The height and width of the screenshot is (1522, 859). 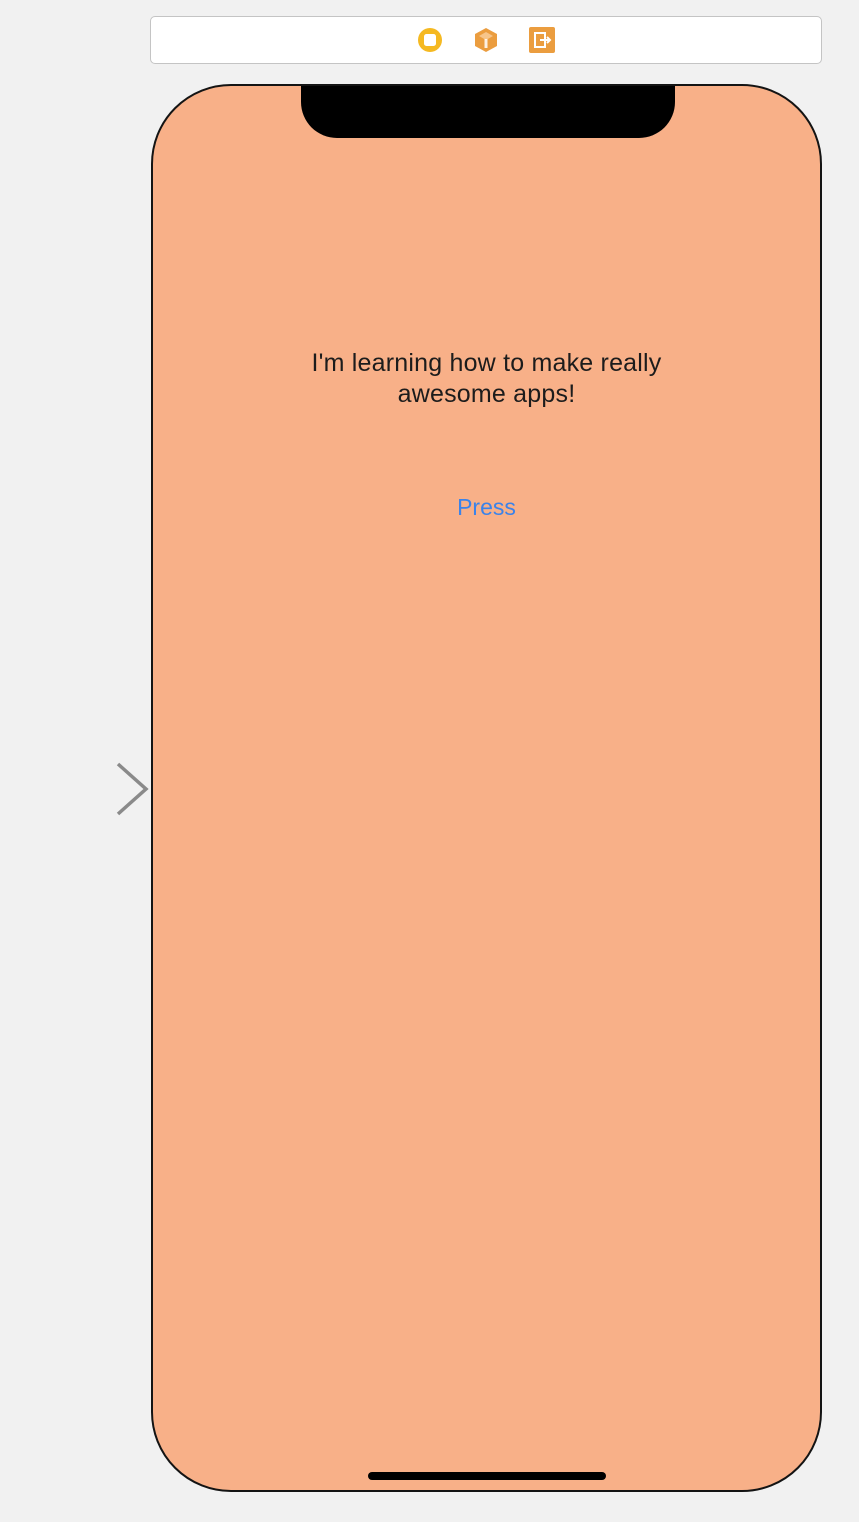 I want to click on exit-icon, so click(x=542, y=40).